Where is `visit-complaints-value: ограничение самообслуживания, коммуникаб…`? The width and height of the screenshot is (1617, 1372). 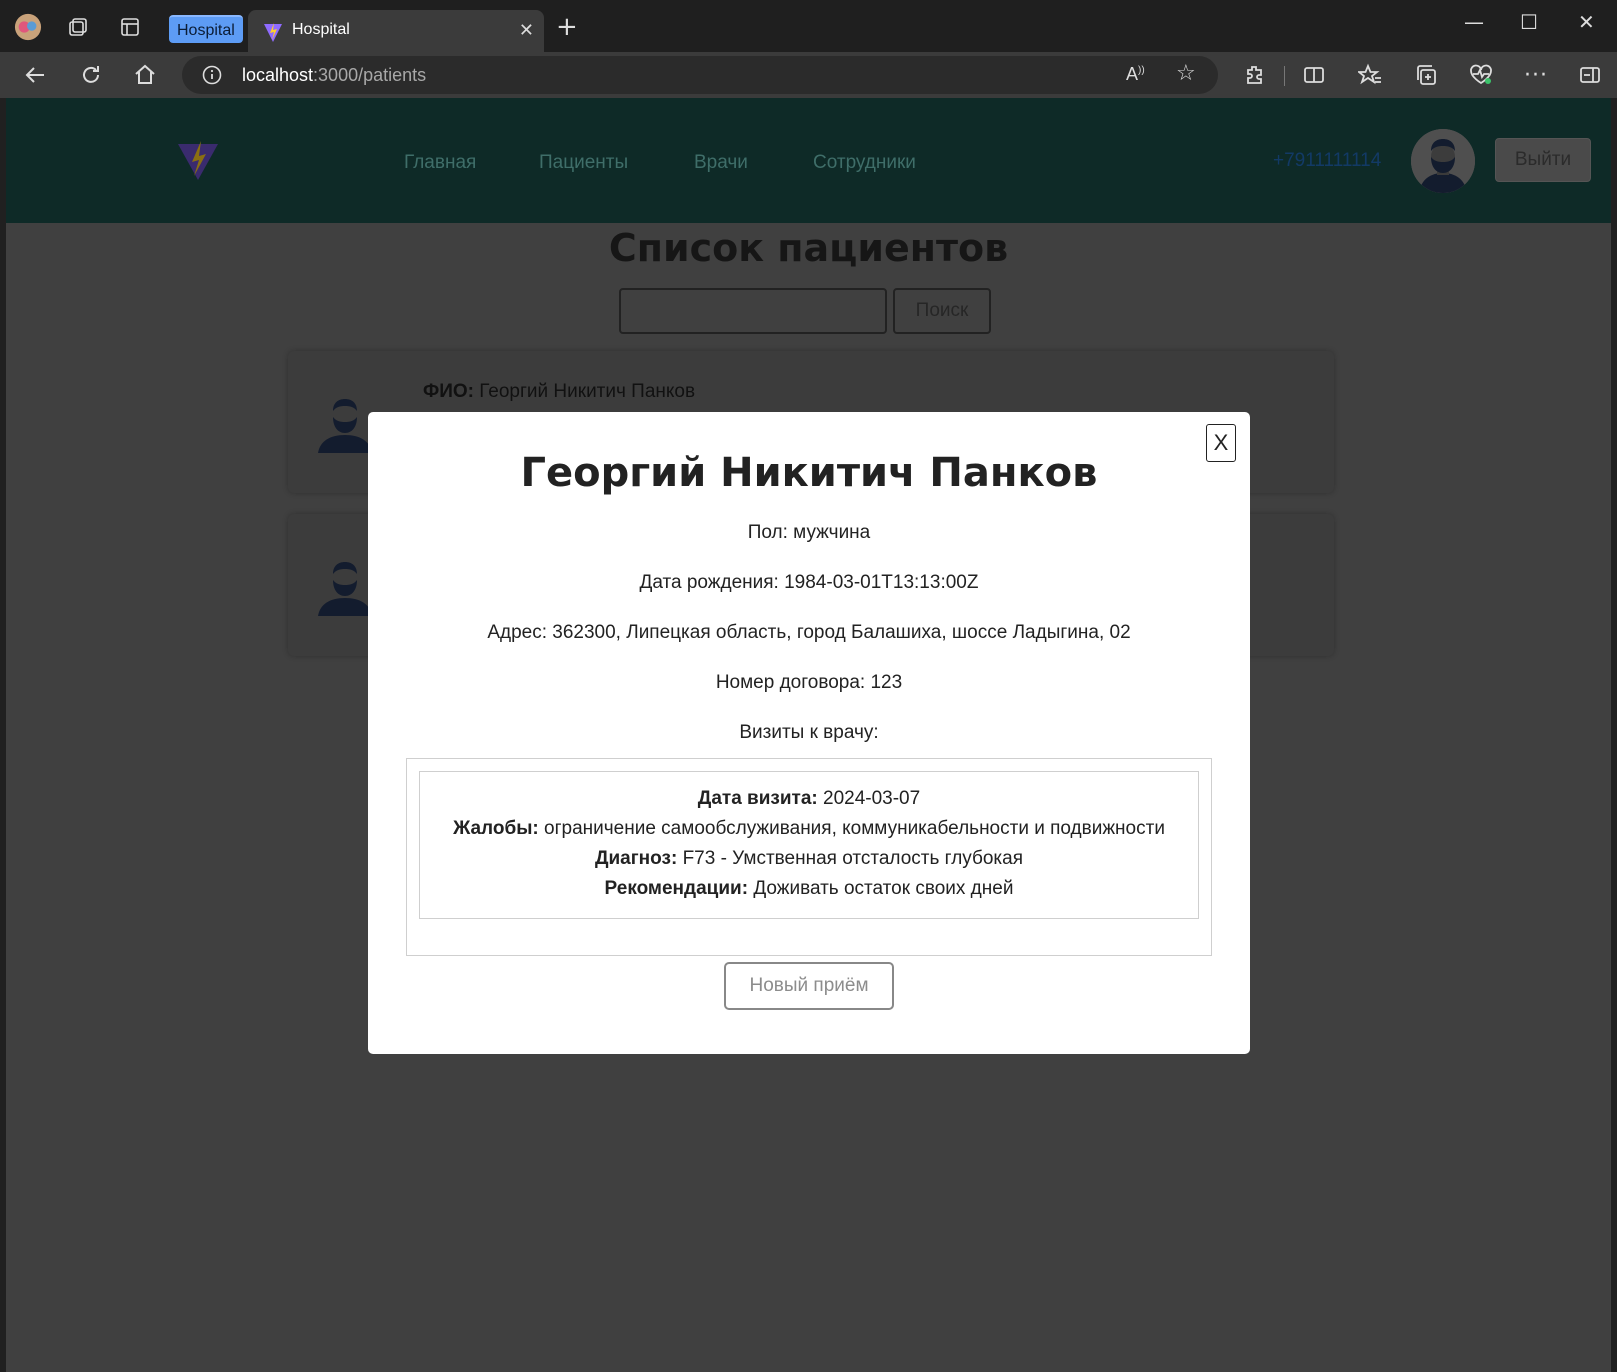
visit-complaints-value: ограничение самообслуживания, коммуникаб… is located at coordinates (854, 828).